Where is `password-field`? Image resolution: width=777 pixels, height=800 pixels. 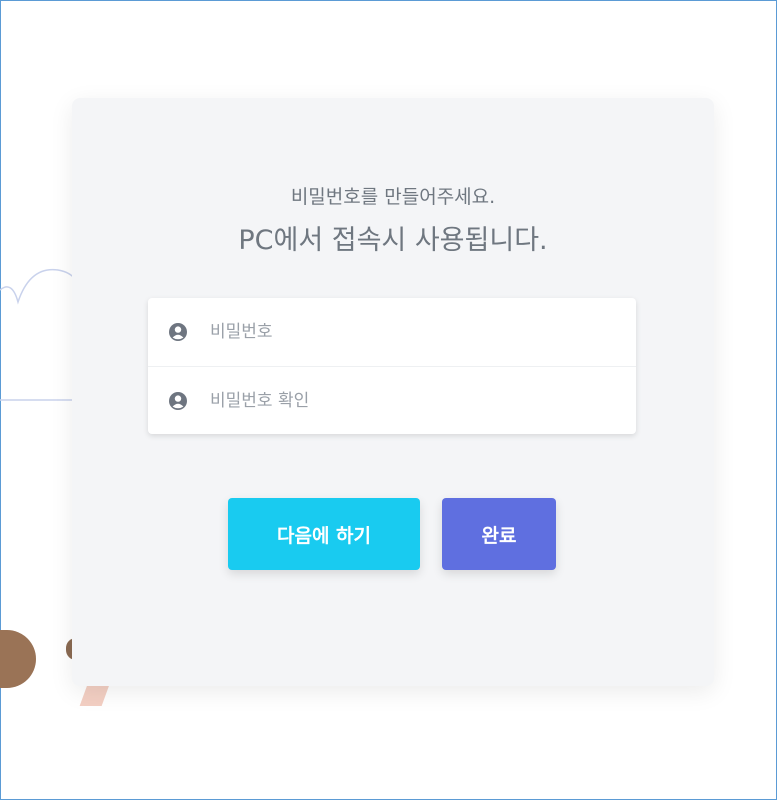
password-field is located at coordinates (392, 332).